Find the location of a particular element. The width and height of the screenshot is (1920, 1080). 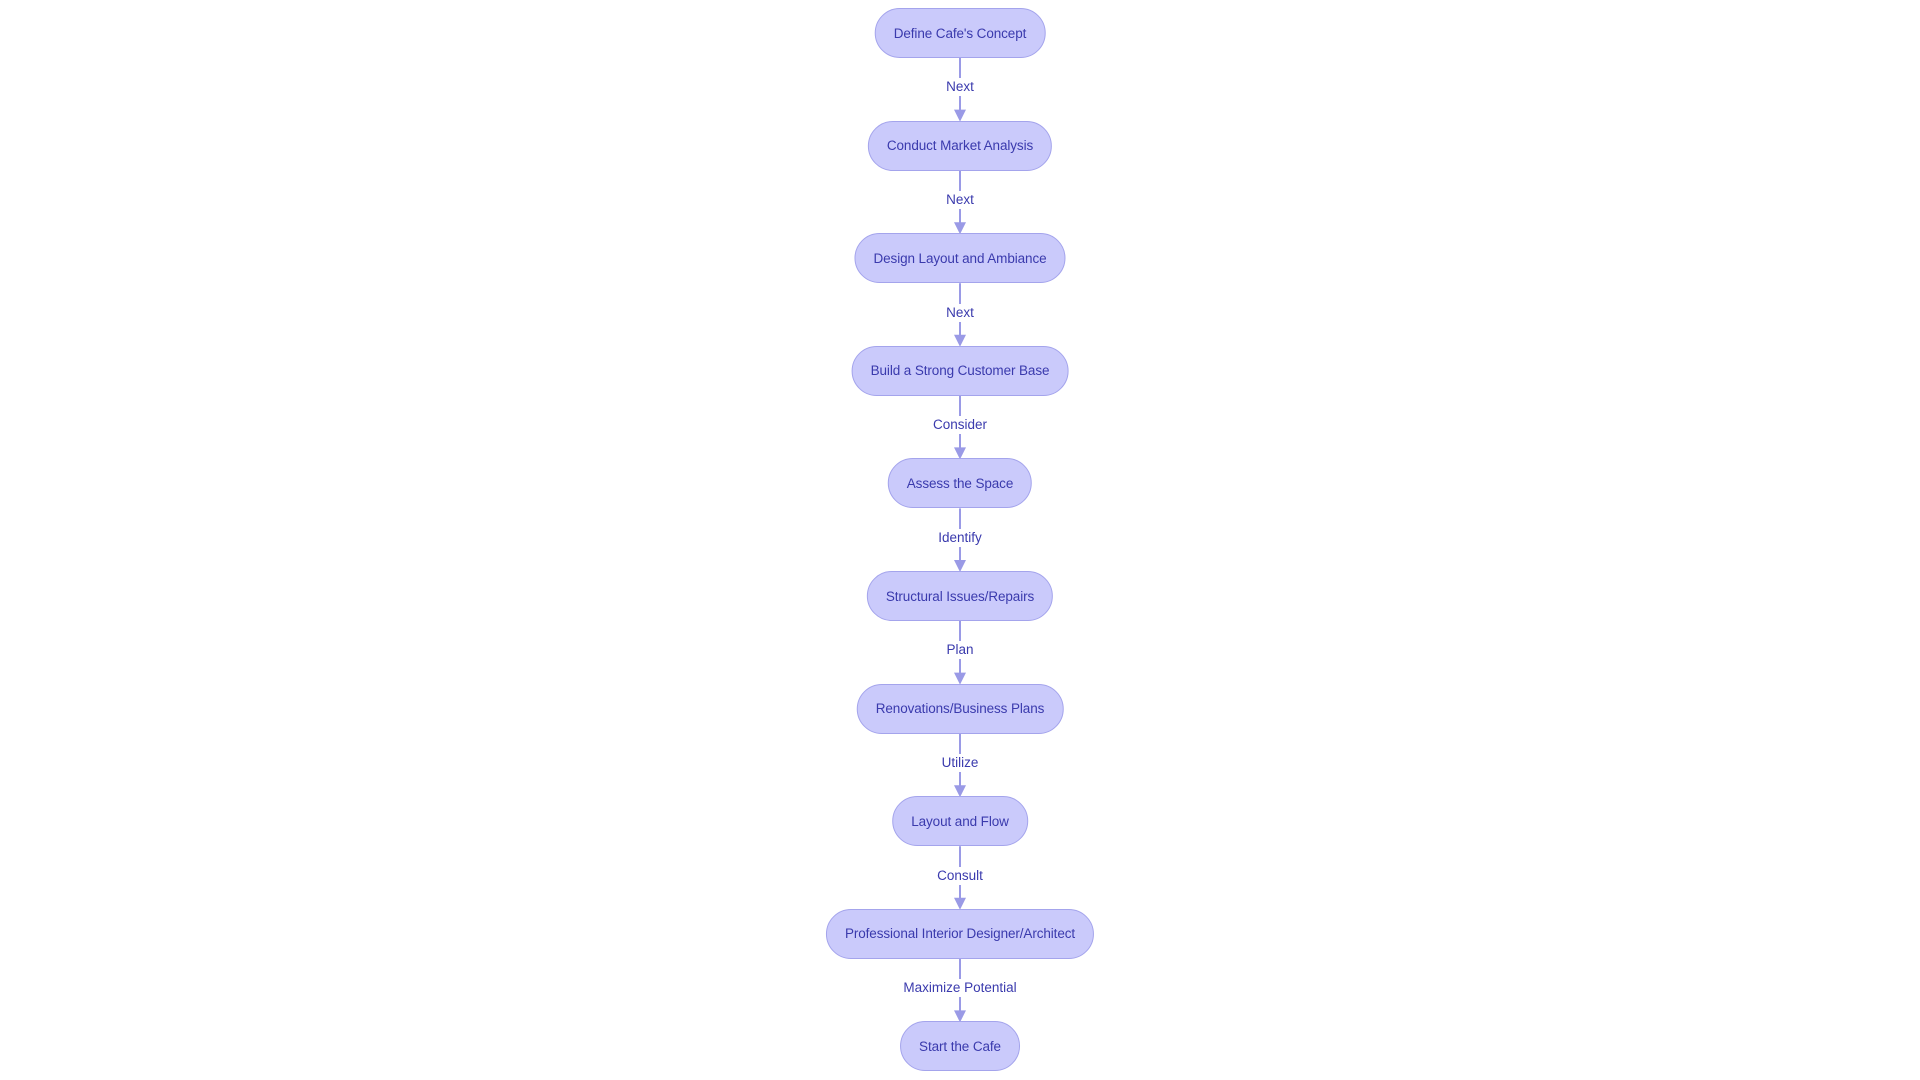

node-assess-the-space: Assess the Space is located at coordinates (960, 483).